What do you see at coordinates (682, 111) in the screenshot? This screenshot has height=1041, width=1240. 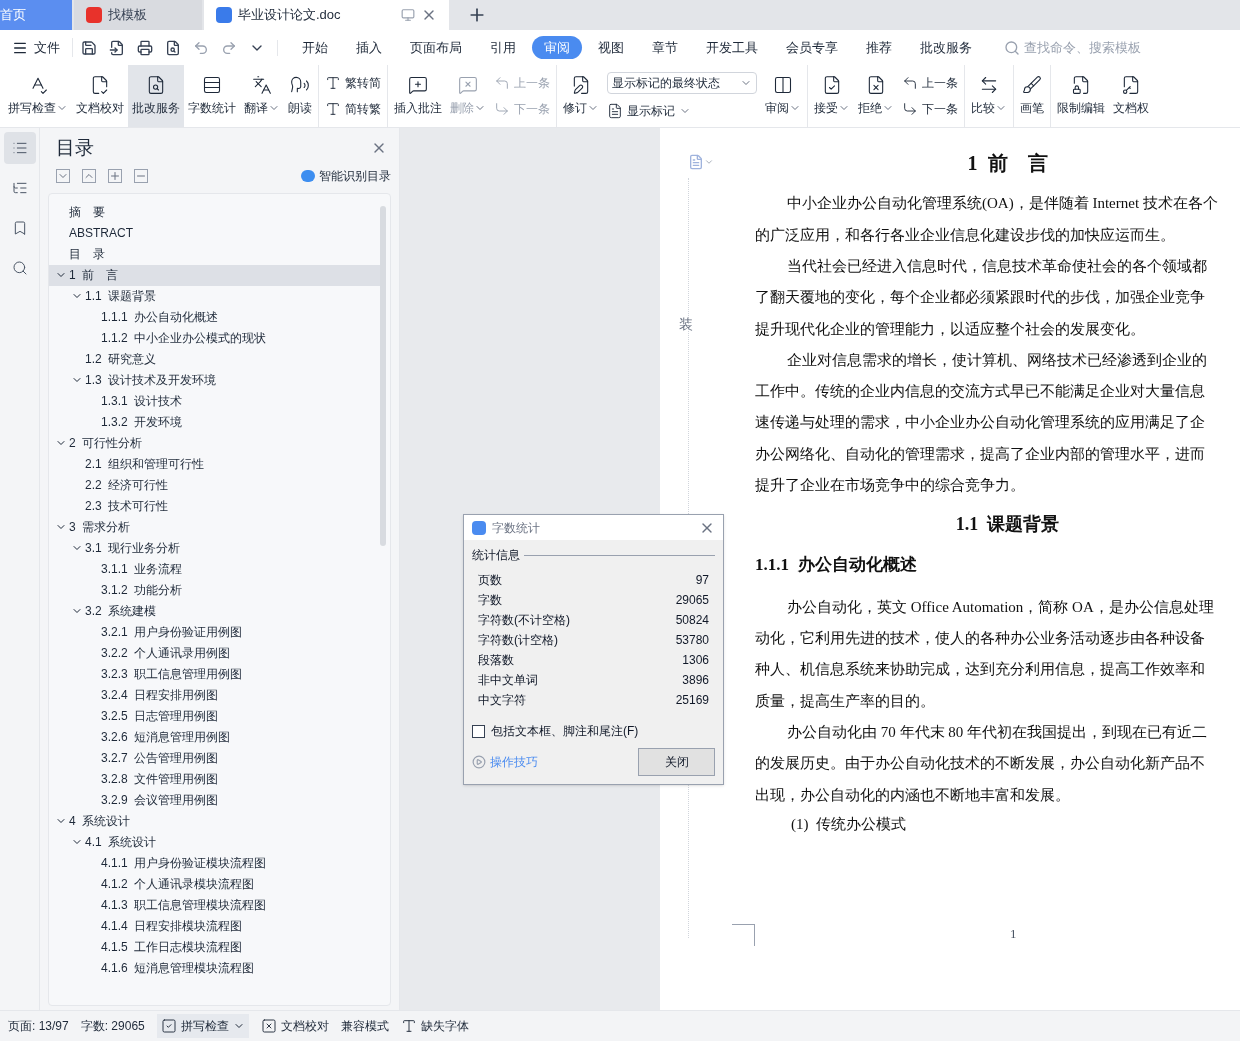 I see `ribbon-small-button: 显示标记` at bounding box center [682, 111].